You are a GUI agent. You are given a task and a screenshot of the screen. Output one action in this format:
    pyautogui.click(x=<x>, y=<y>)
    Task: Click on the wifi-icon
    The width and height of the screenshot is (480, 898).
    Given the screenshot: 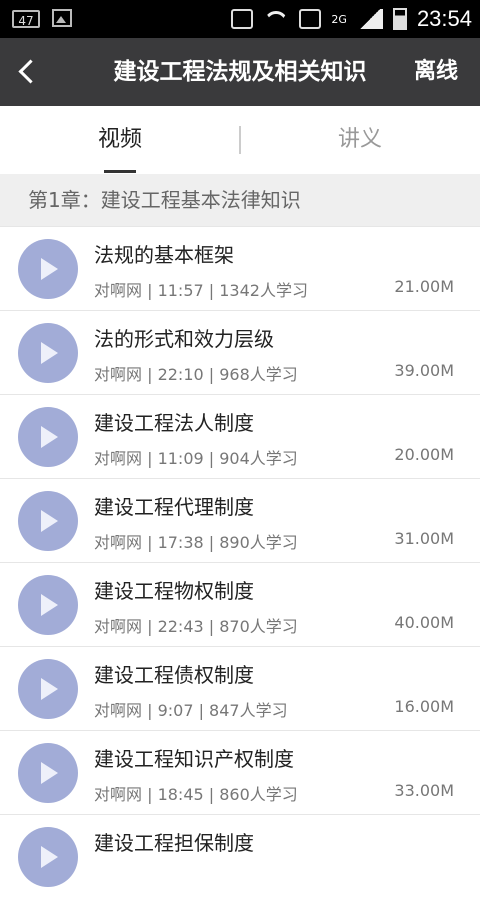 What is the action you would take?
    pyautogui.click(x=276, y=19)
    